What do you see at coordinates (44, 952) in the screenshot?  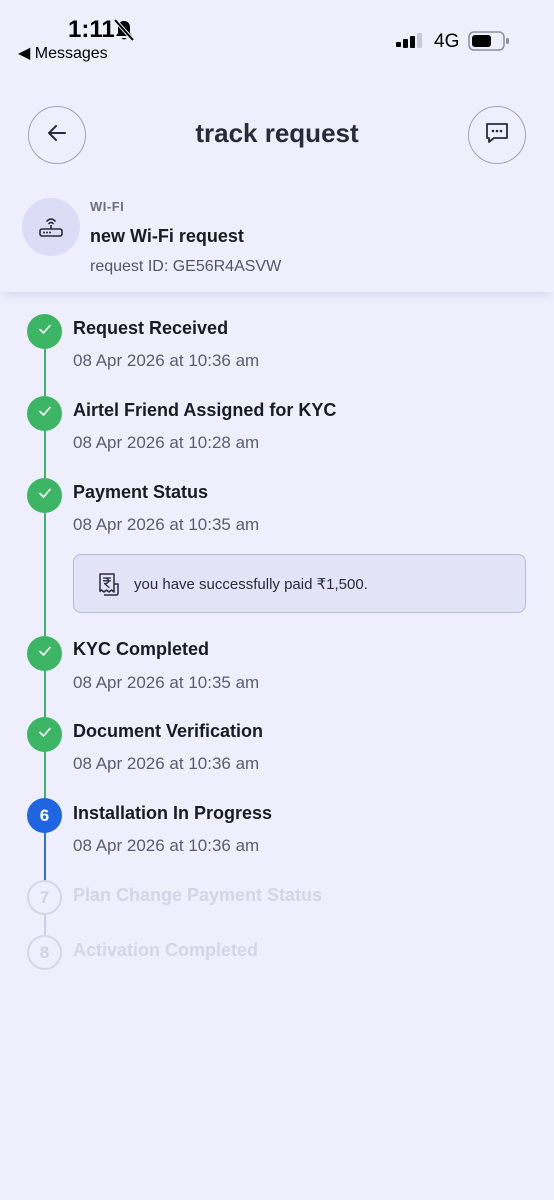 I see `step-pending-number: 8` at bounding box center [44, 952].